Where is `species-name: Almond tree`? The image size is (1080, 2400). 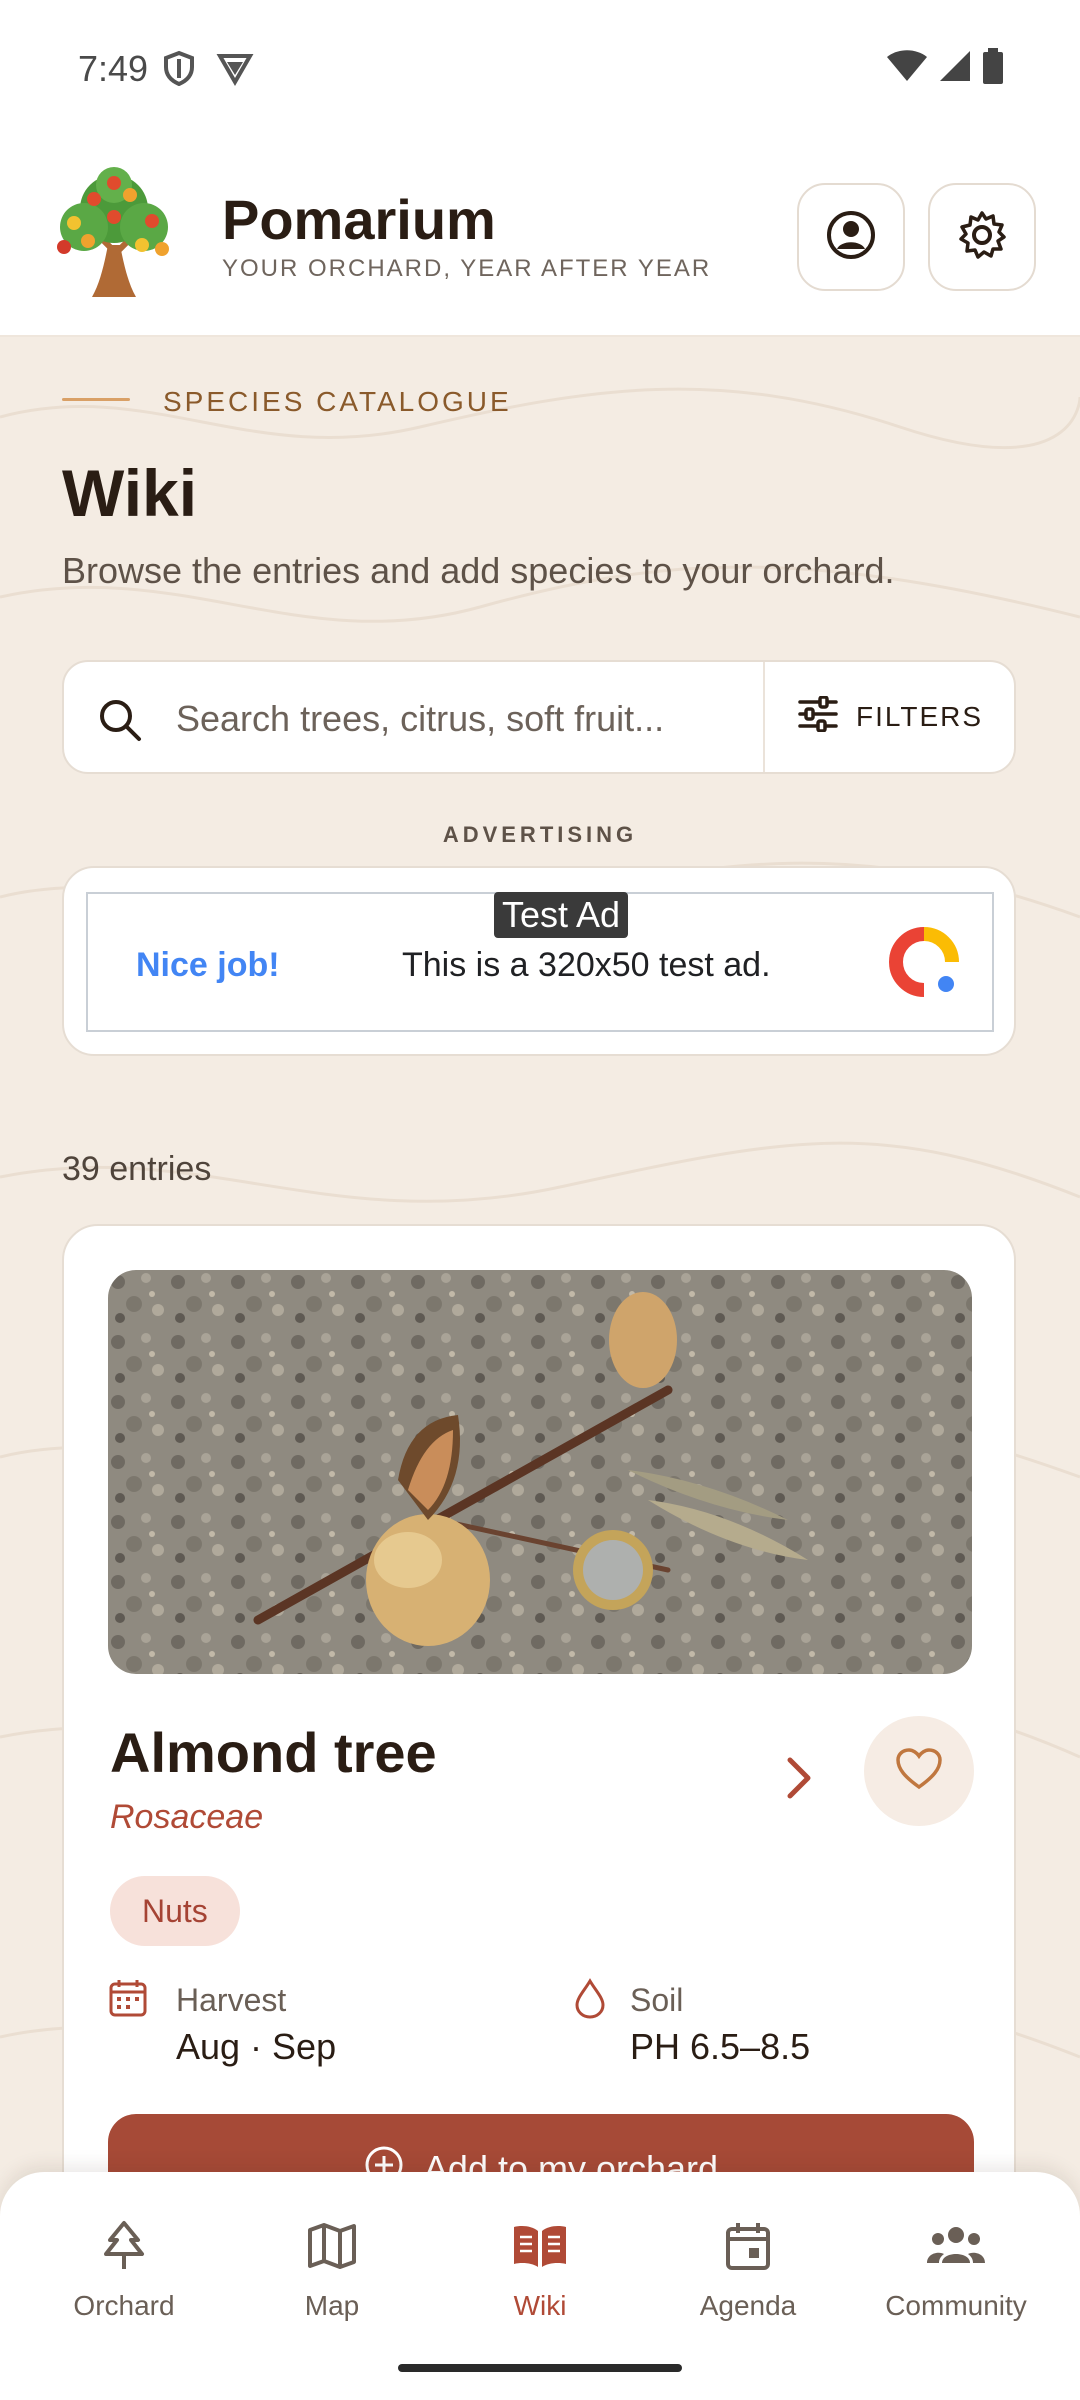 species-name: Almond tree is located at coordinates (273, 1752).